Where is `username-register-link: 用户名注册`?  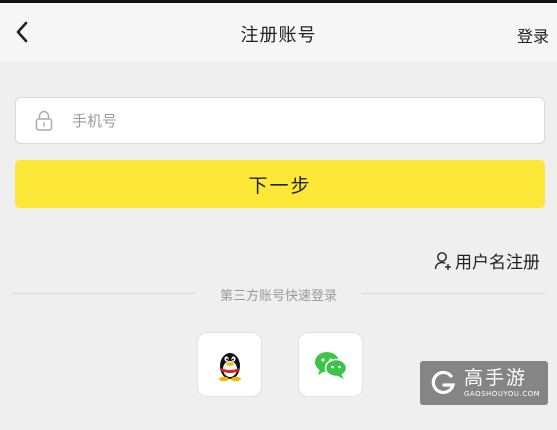
username-register-link: 用户名注册 is located at coordinates (487, 260).